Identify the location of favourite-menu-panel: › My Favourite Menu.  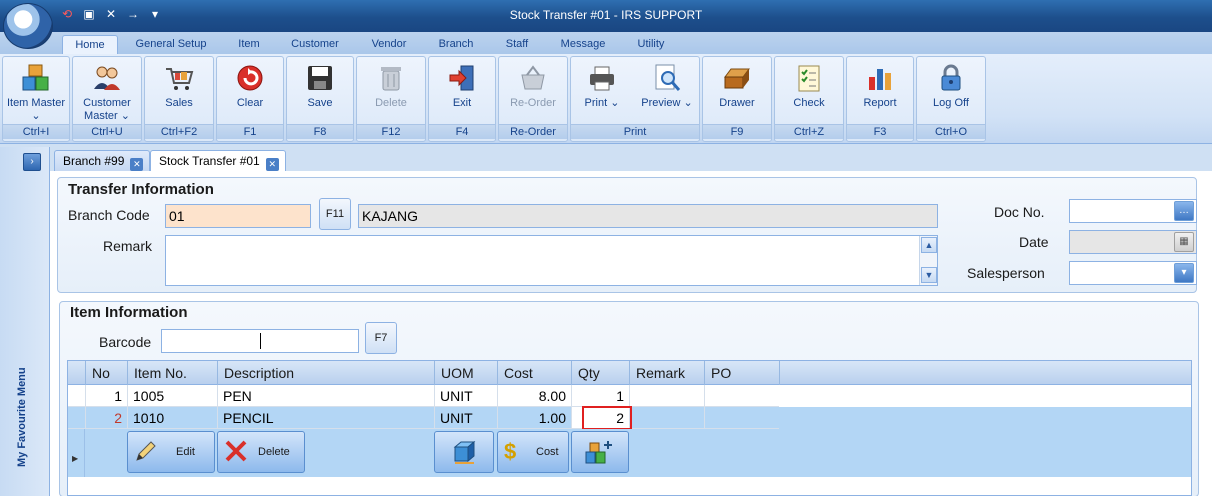
(25, 321).